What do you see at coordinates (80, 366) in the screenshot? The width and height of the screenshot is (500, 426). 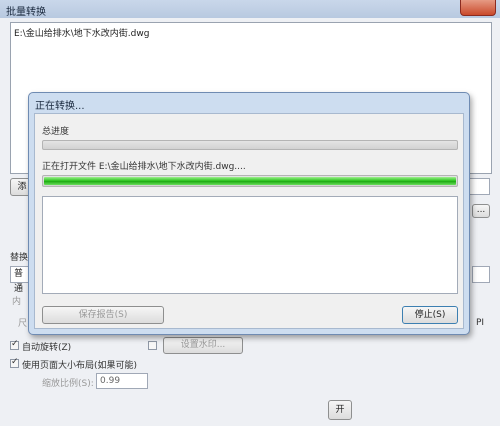 I see `use-page-size-label: 使用页面大小布局(如果可能)` at bounding box center [80, 366].